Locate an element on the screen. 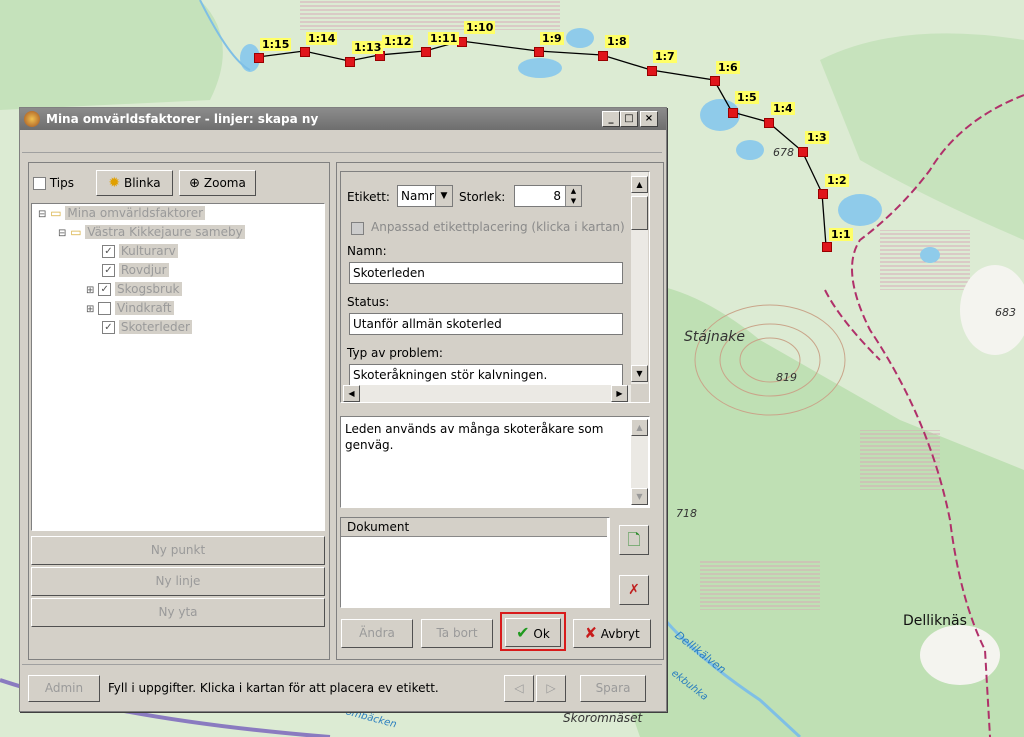  route-label-1-14: 1:14 is located at coordinates (322, 38).